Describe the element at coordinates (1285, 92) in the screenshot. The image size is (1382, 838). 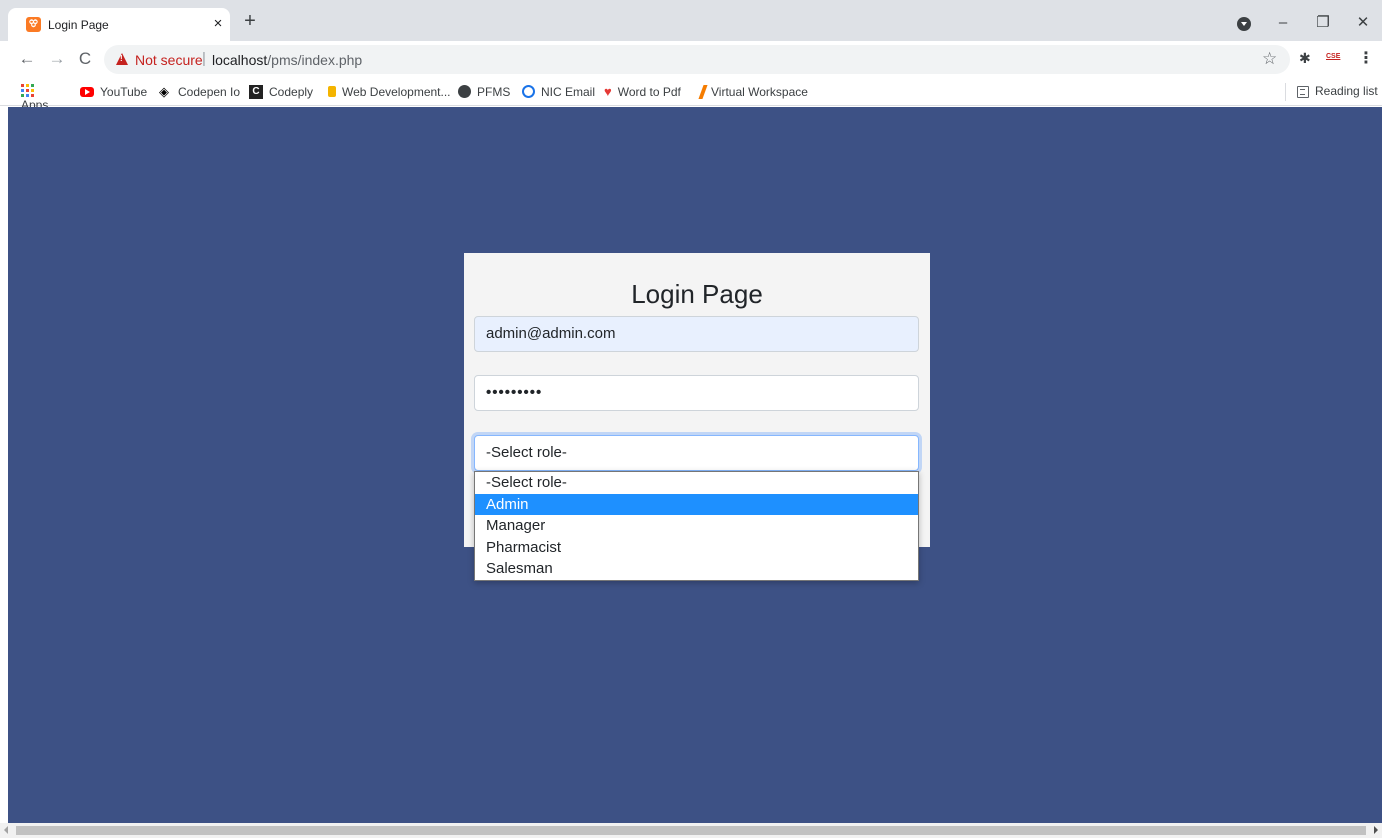
I see `bookmarks-divider` at that location.